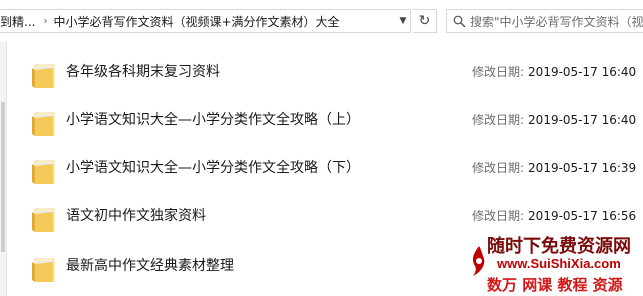  What do you see at coordinates (555, 285) in the screenshot?
I see `watermark-line-3: 数万 网课 教程 资源` at bounding box center [555, 285].